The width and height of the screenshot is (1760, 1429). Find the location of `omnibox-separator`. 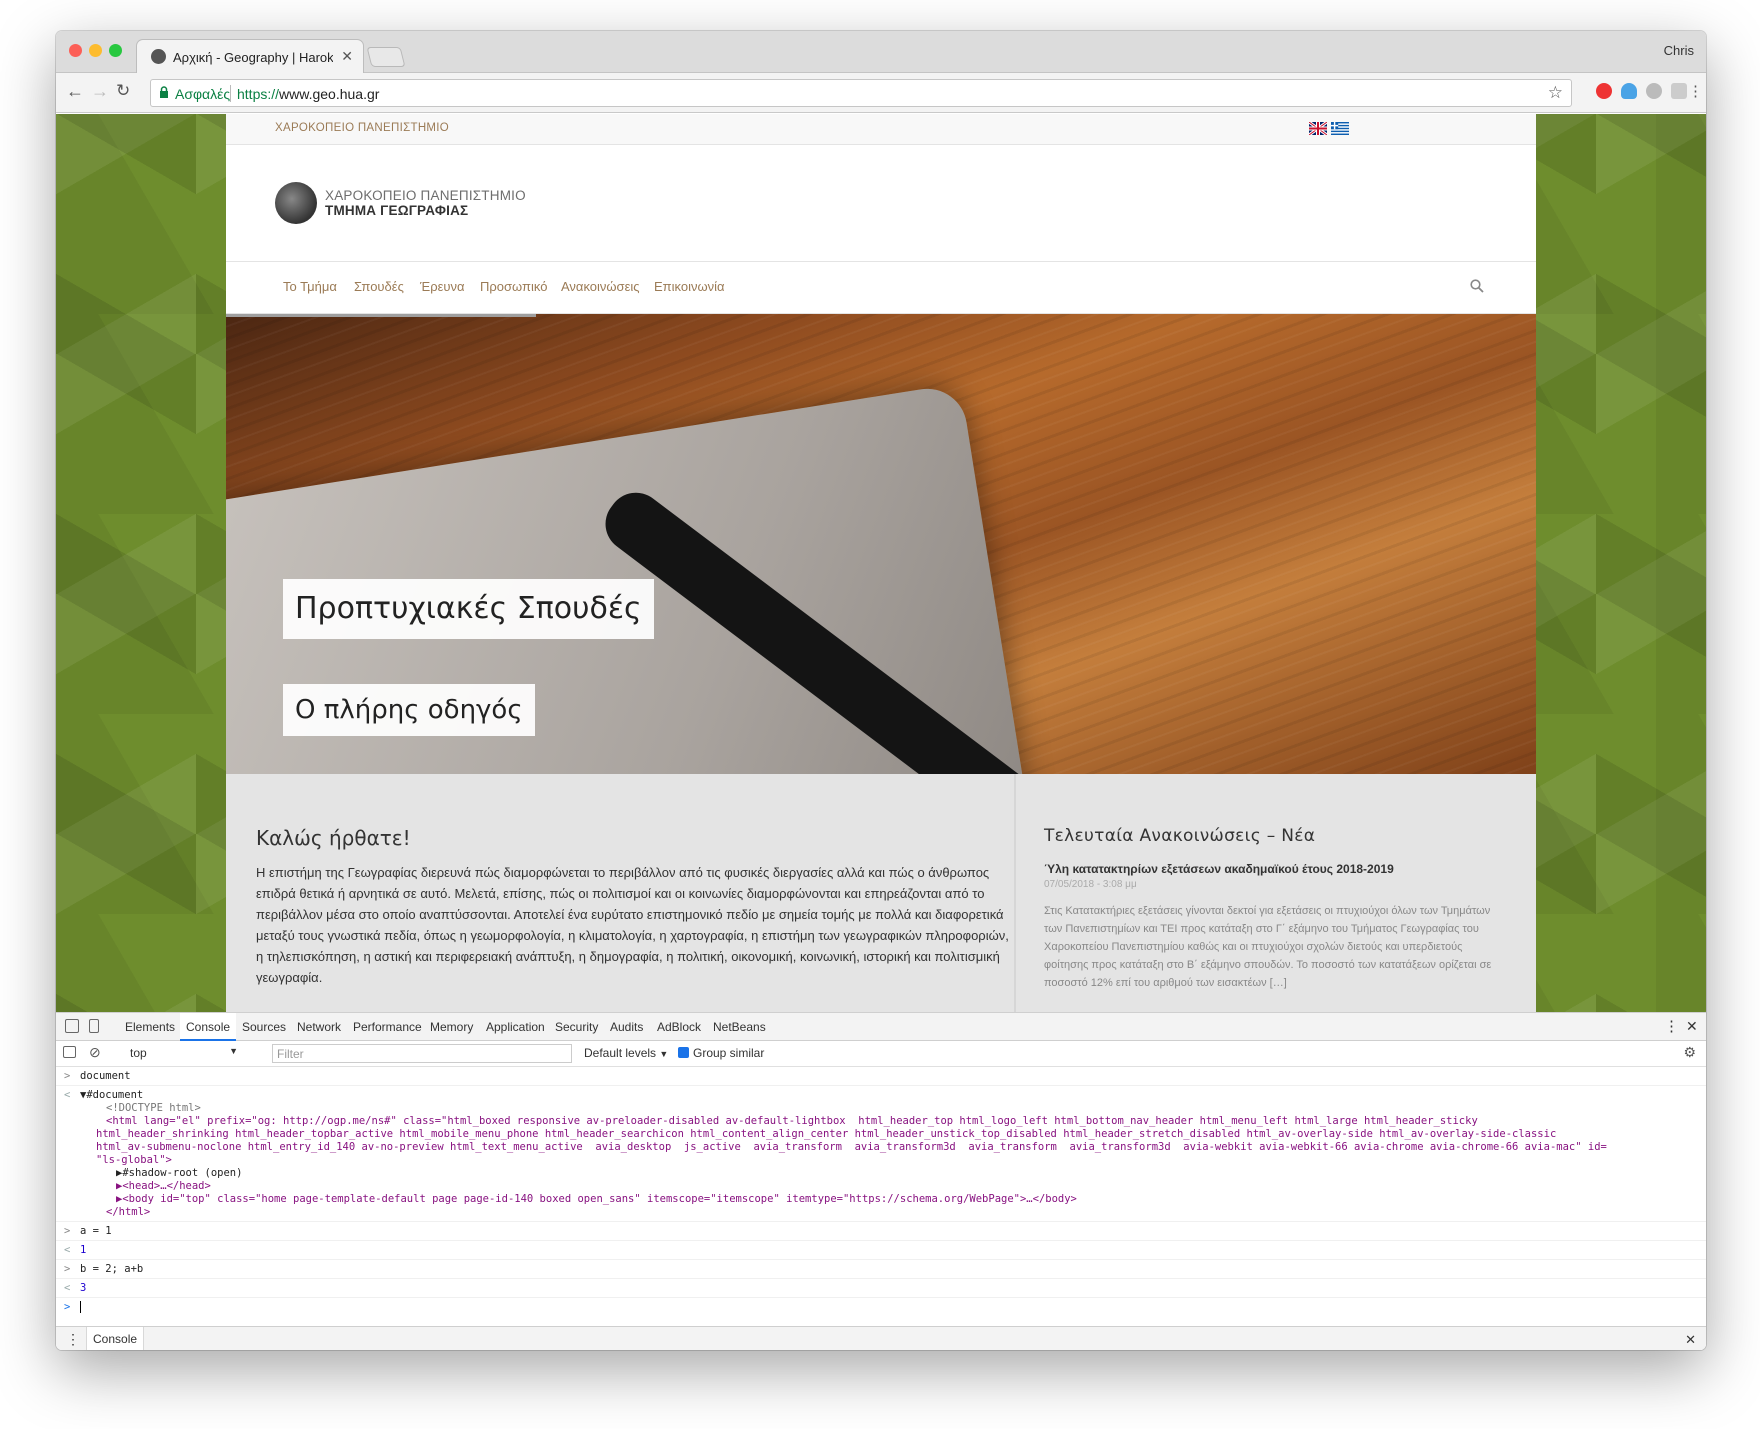

omnibox-separator is located at coordinates (230, 93).